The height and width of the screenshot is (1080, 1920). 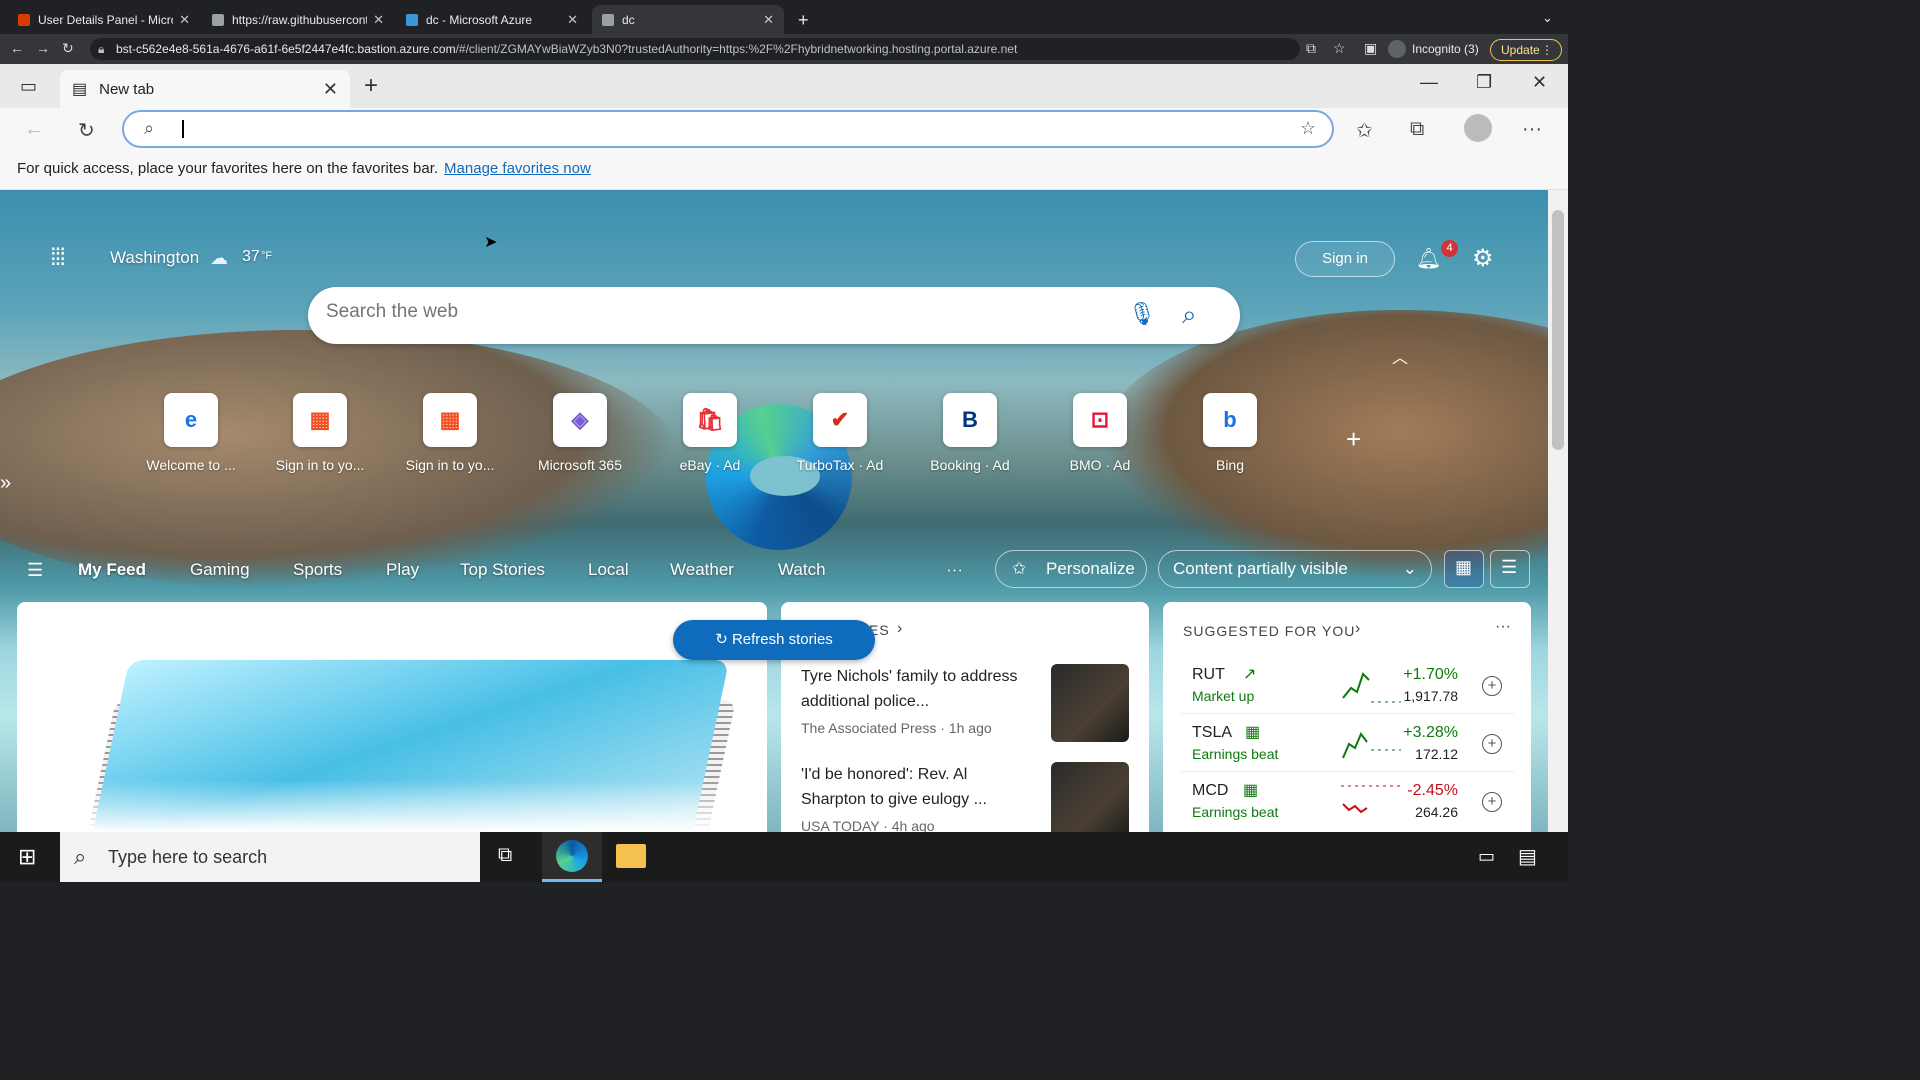 I want to click on page-settings-gear-icon: ⚙, so click(x=1483, y=258).